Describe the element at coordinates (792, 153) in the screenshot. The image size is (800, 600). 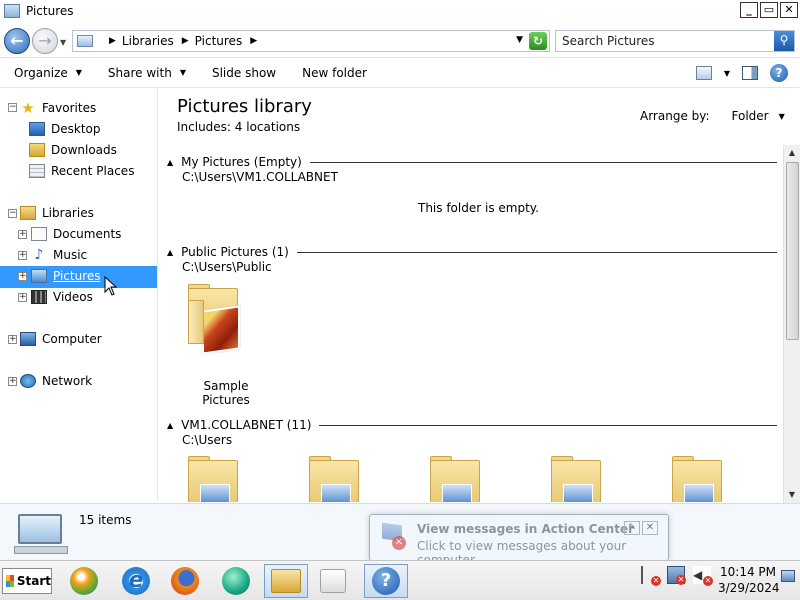
I see `scroll-up-icon: ▲` at that location.